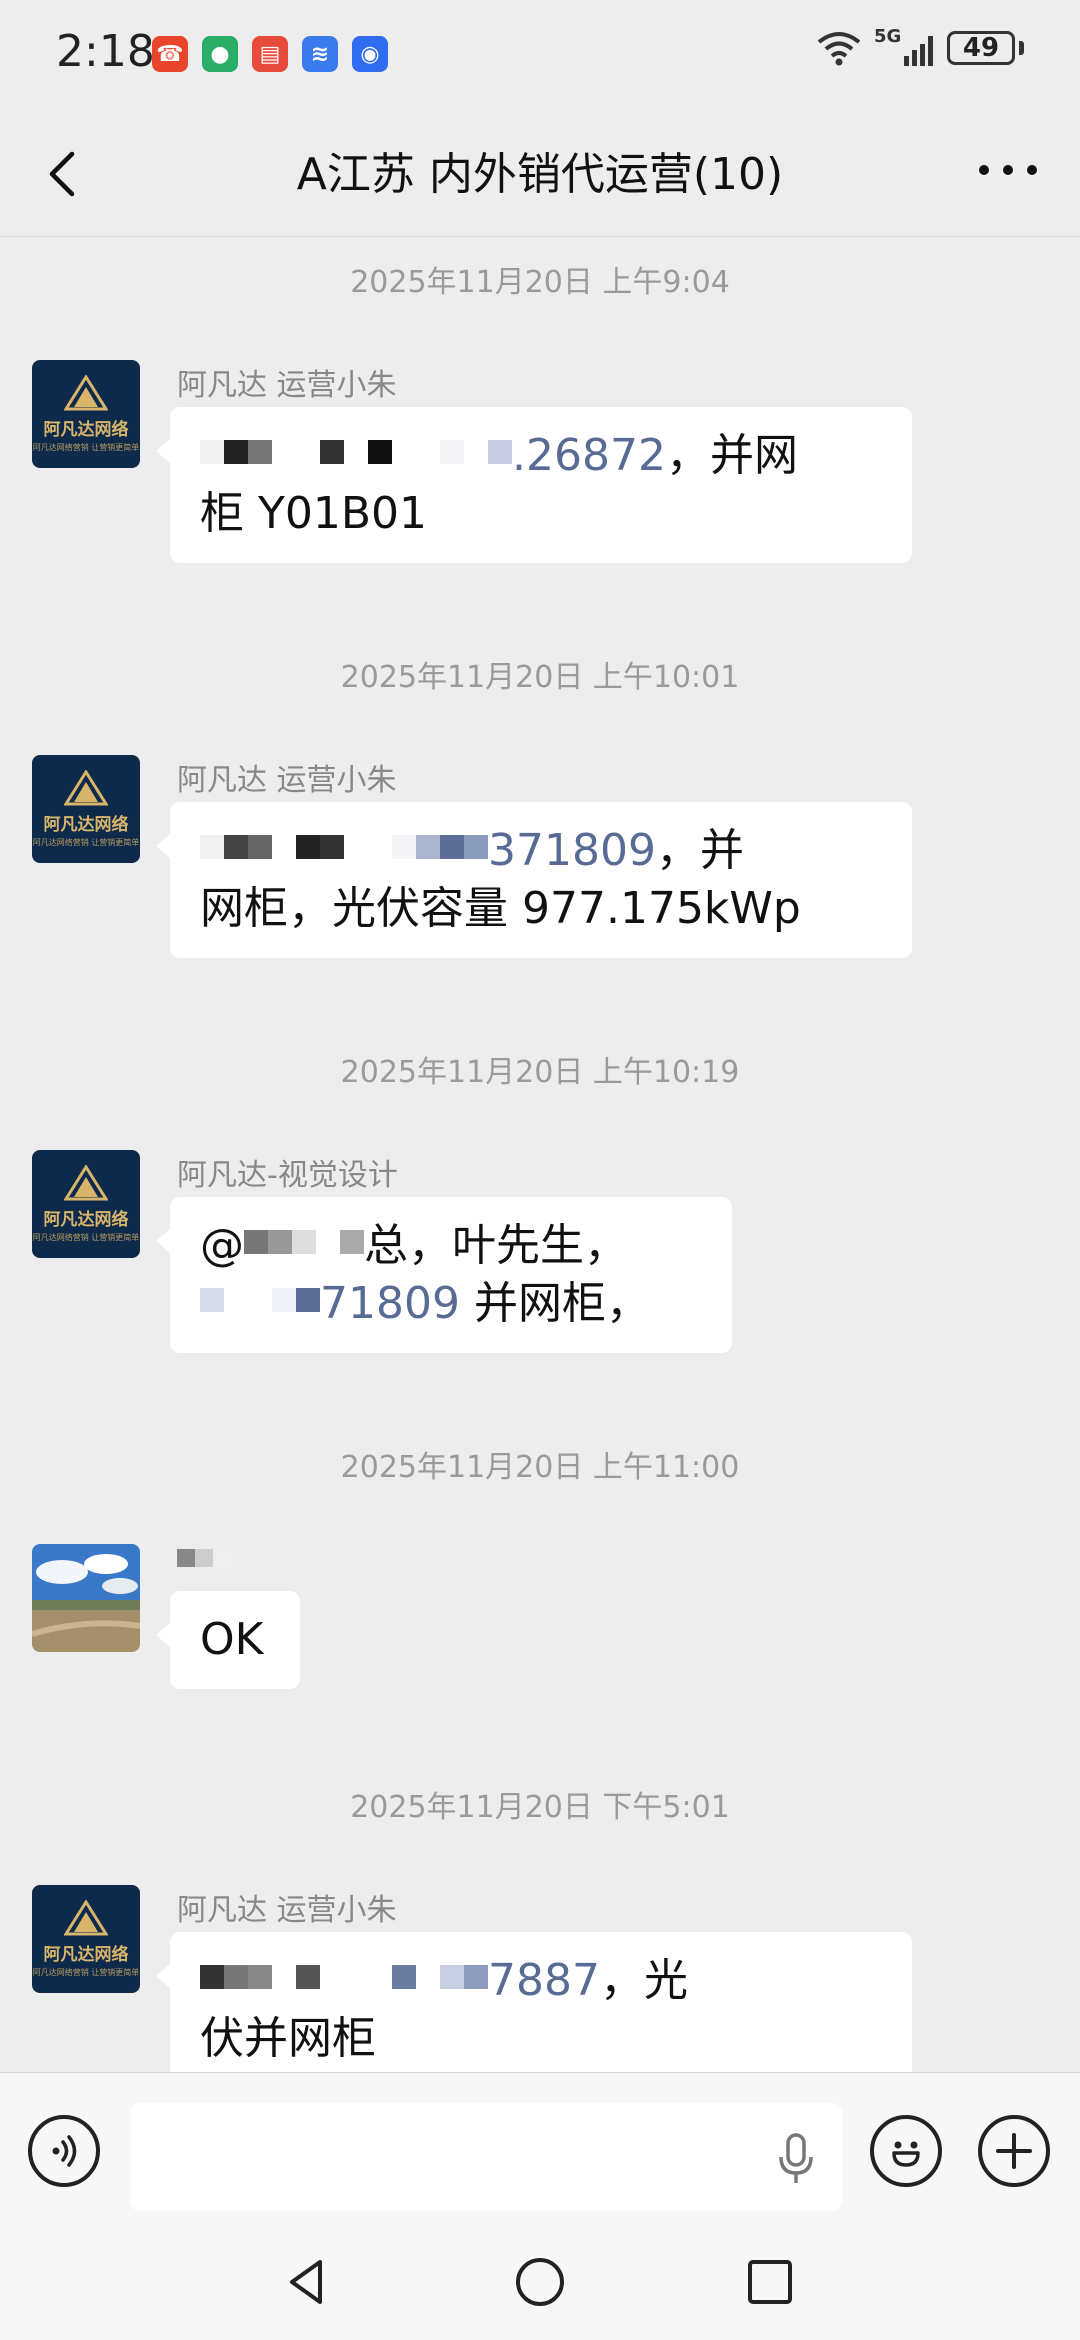 Image resolution: width=1080 pixels, height=2340 pixels. Describe the element at coordinates (796, 2159) in the screenshot. I see `microphone-icon` at that location.